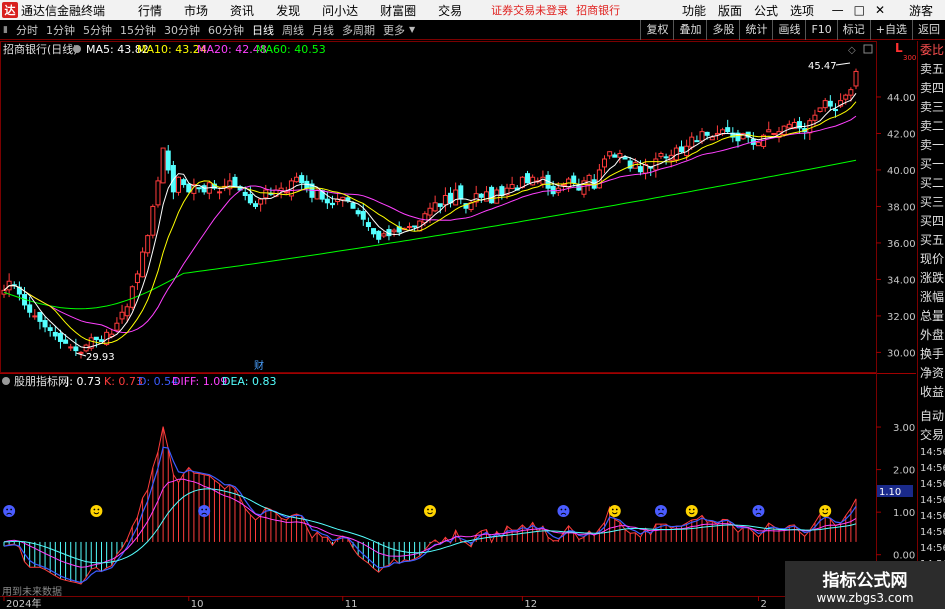  What do you see at coordinates (340, 10) in the screenshot?
I see `menu-ask: 问小达` at bounding box center [340, 10].